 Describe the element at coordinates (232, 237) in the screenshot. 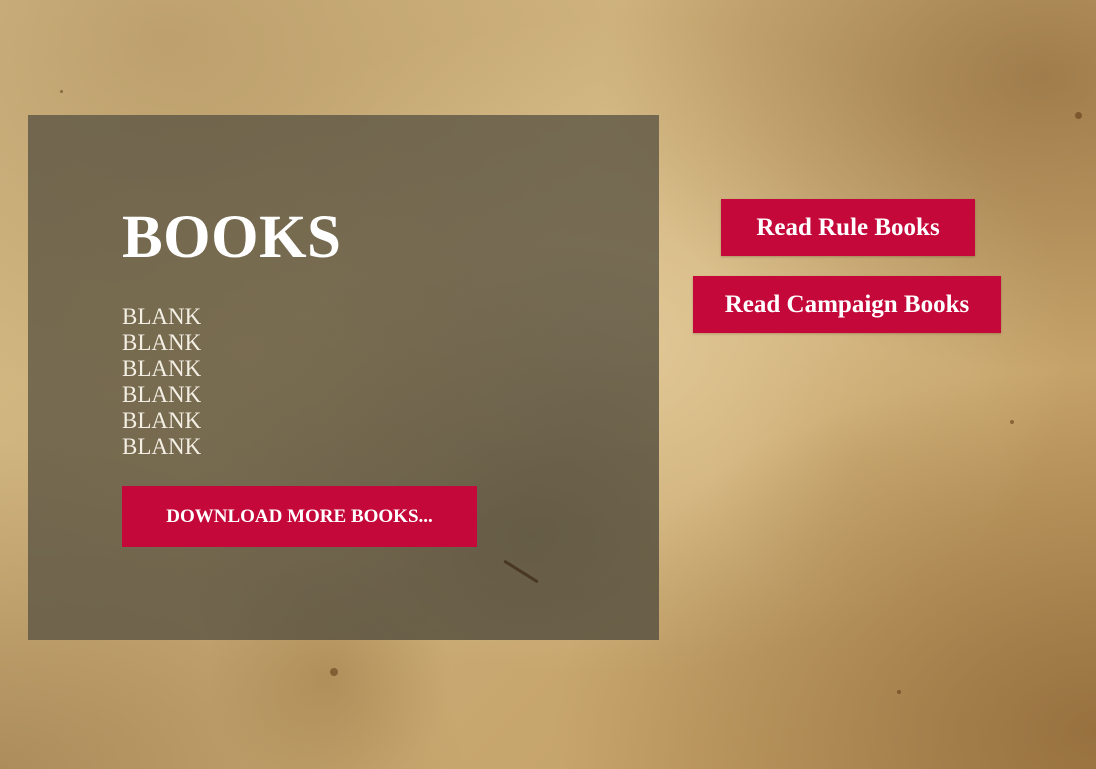

I see `books-title: BOOKS` at that location.